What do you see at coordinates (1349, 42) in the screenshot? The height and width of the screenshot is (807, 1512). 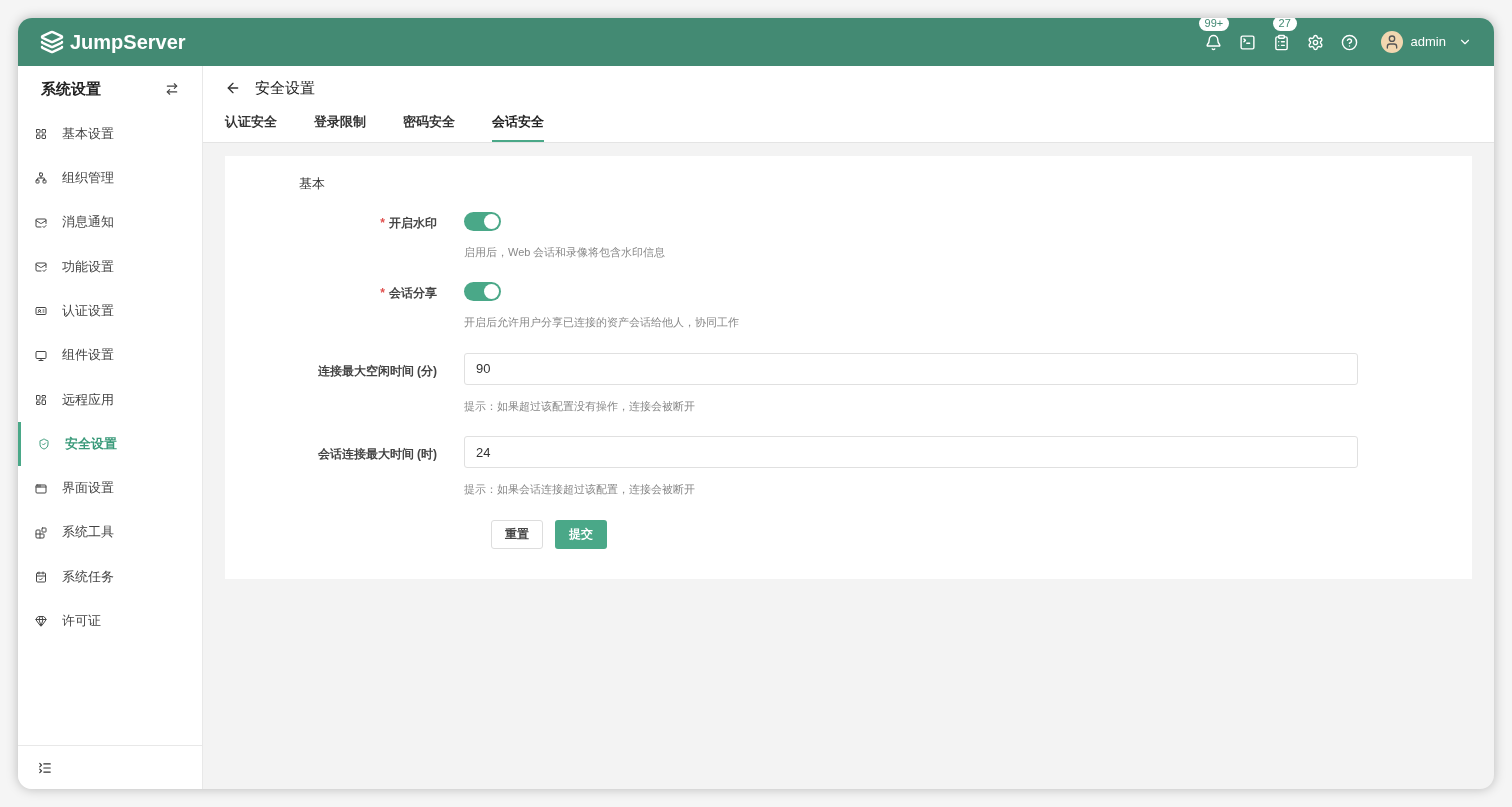 I see `help-icon` at bounding box center [1349, 42].